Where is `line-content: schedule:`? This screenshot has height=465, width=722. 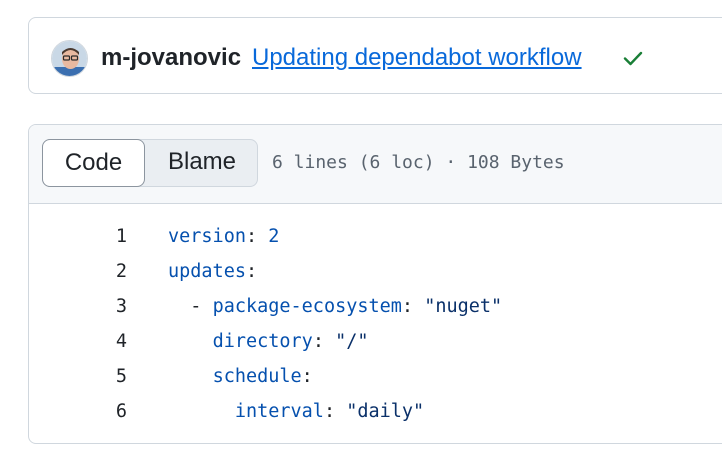 line-content: schedule: is located at coordinates (240, 376).